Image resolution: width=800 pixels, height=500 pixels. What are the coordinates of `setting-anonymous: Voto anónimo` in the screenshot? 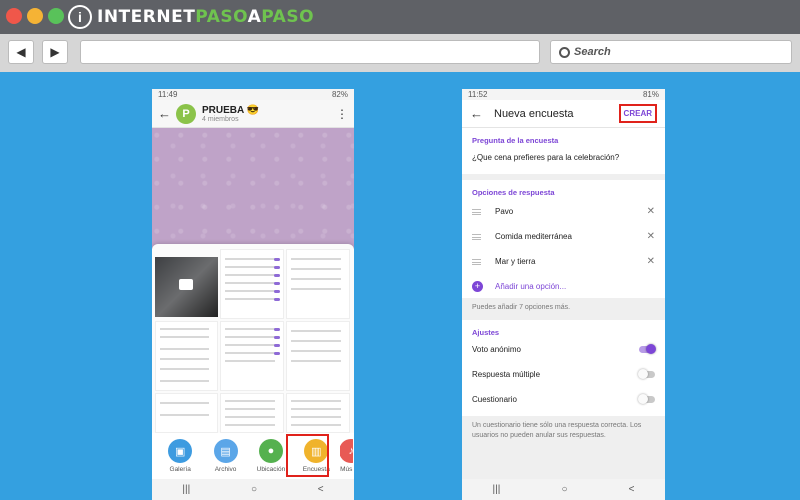 It's located at (564, 349).